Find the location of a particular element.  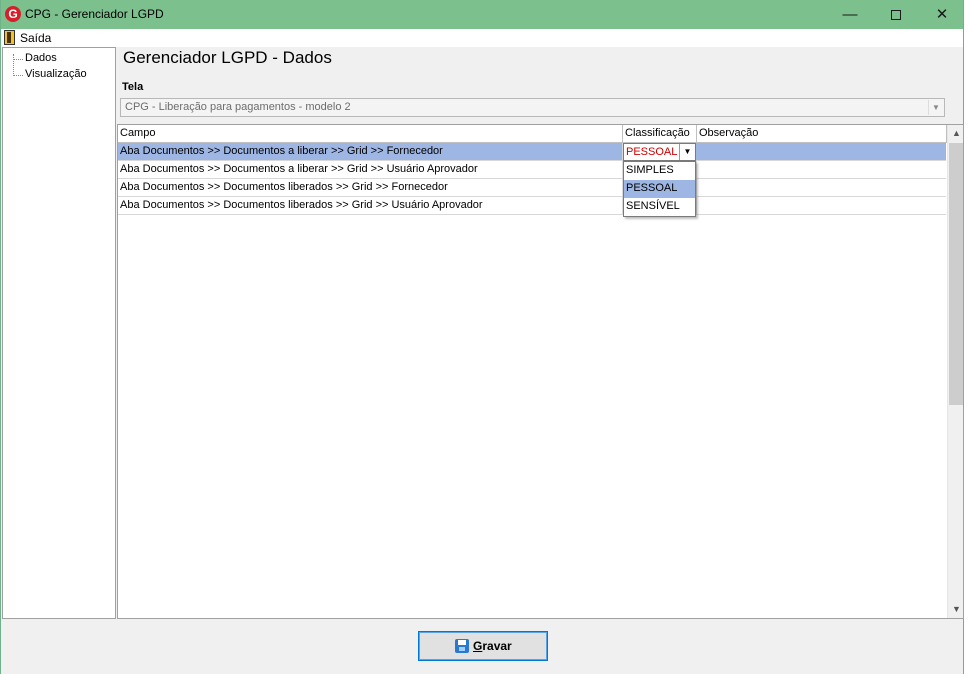

save-button-label: Gravar is located at coordinates (492, 646).